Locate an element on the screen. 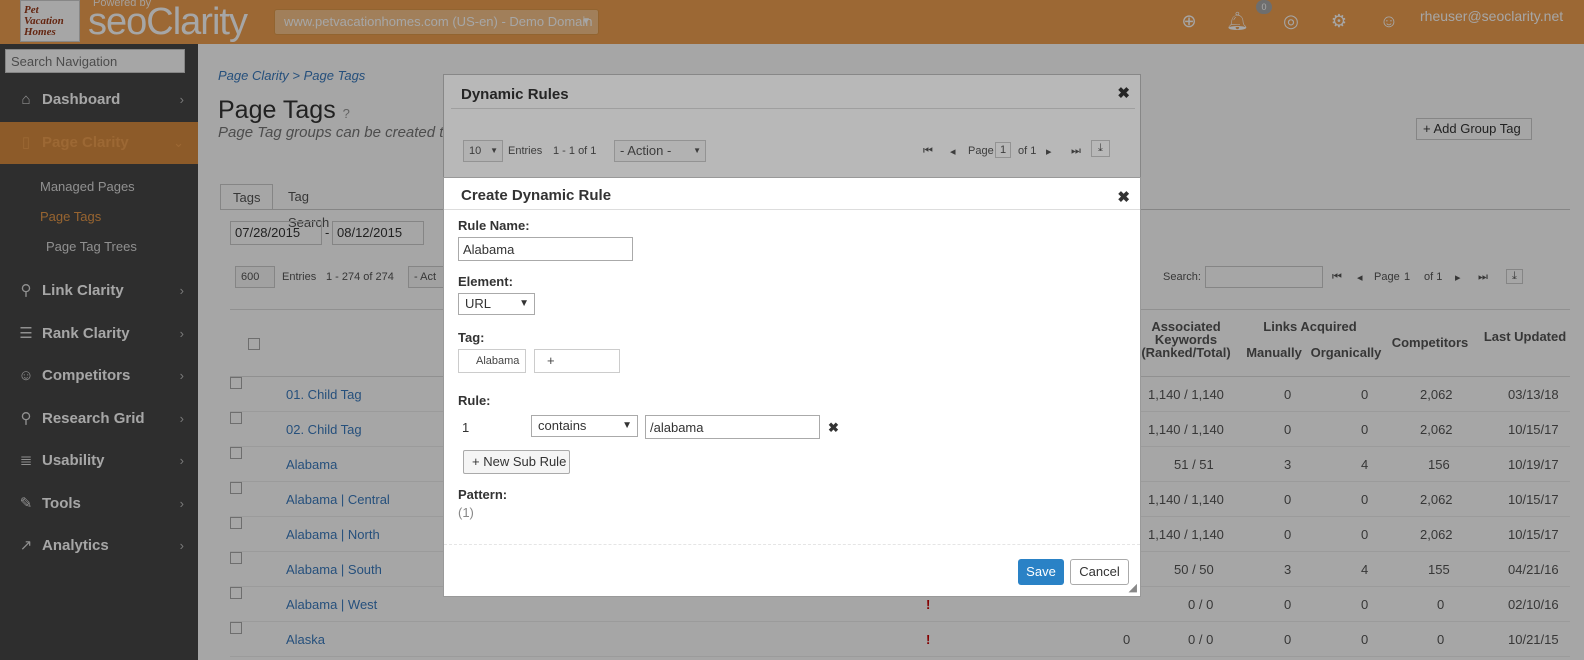 The width and height of the screenshot is (1584, 660). entries-select: 10 ▼ is located at coordinates (483, 151).